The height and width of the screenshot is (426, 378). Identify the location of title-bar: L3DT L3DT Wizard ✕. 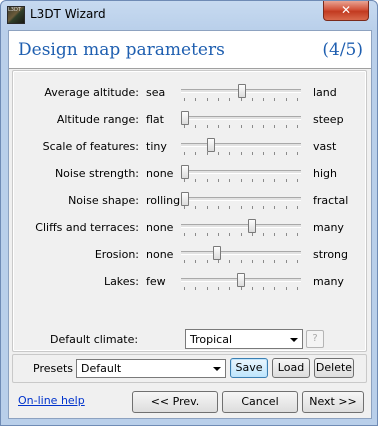
(189, 15).